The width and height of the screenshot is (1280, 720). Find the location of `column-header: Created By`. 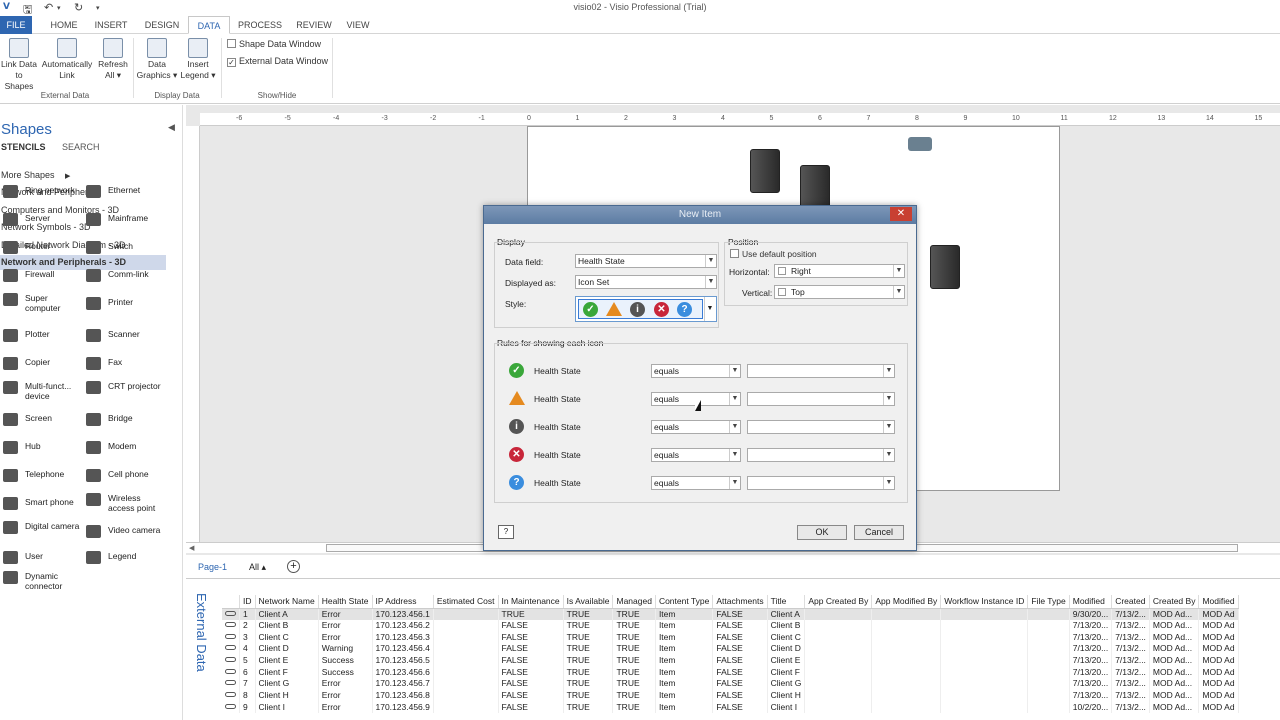

column-header: Created By is located at coordinates (1174, 602).